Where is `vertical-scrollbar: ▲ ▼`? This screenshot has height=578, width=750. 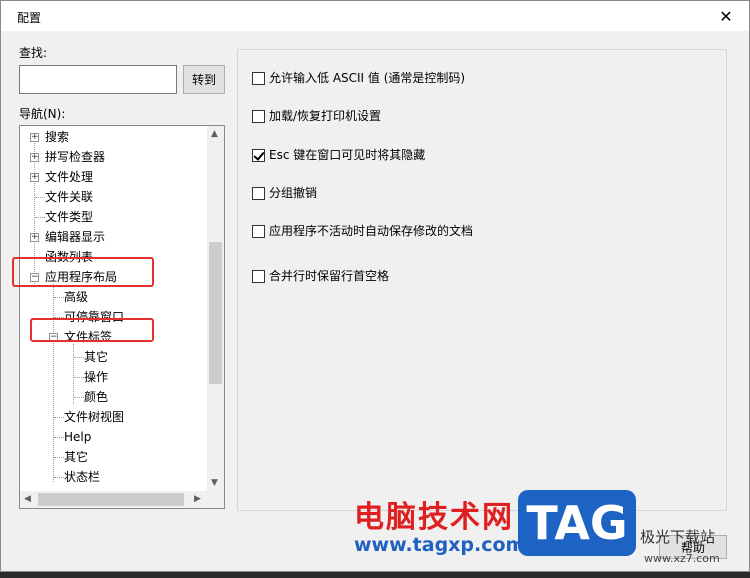
vertical-scrollbar: ▲ ▼ is located at coordinates (215, 309).